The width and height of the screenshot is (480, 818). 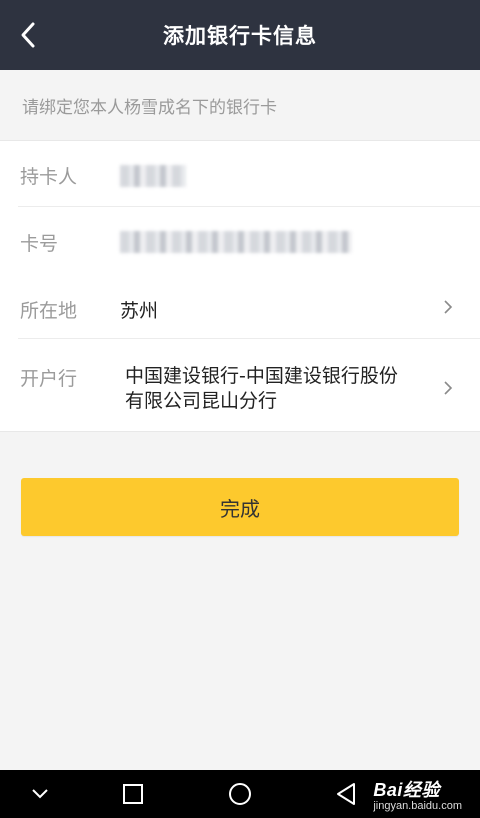 I want to click on page-title: 添加银行卡信息, so click(x=240, y=36).